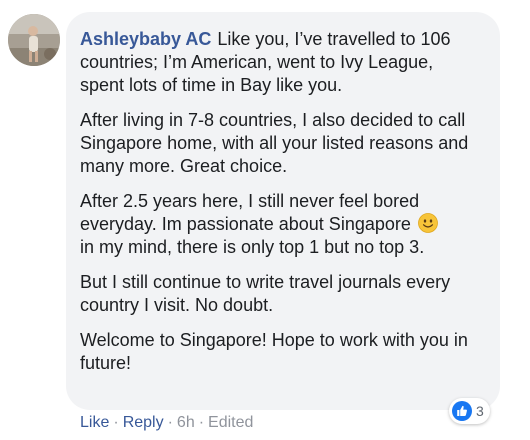 Image resolution: width=530 pixels, height=440 pixels. What do you see at coordinates (94, 422) in the screenshot?
I see `like-link: Like` at bounding box center [94, 422].